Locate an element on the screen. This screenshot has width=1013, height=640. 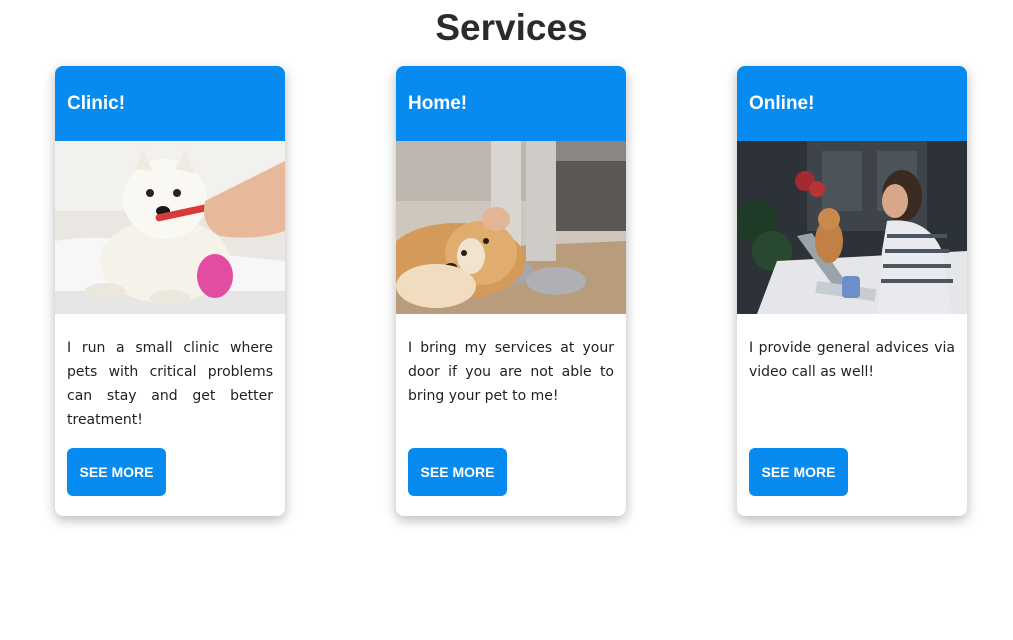
card-title: Clinic! is located at coordinates (96, 103).